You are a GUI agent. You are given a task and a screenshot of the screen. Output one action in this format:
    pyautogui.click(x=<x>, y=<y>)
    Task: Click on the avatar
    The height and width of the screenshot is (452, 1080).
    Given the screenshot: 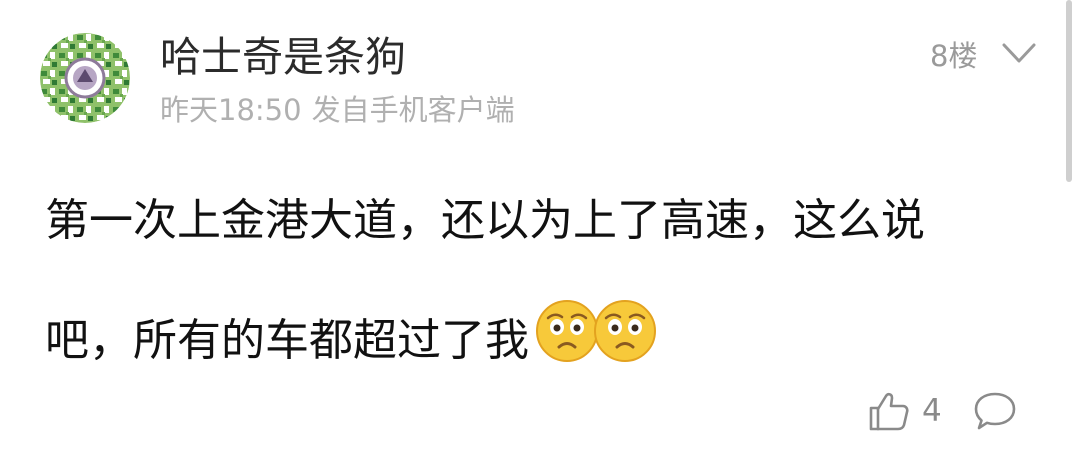 What is the action you would take?
    pyautogui.click(x=85, y=78)
    